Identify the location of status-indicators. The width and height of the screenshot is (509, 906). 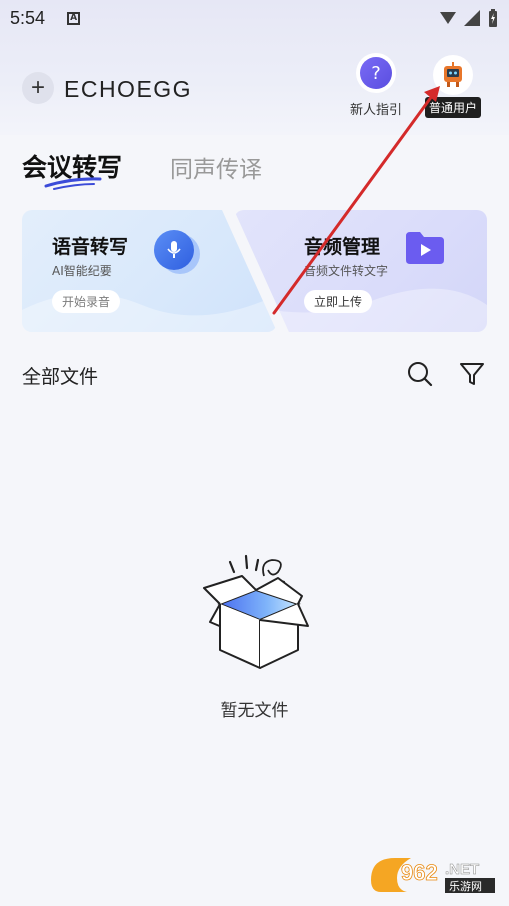
(469, 18).